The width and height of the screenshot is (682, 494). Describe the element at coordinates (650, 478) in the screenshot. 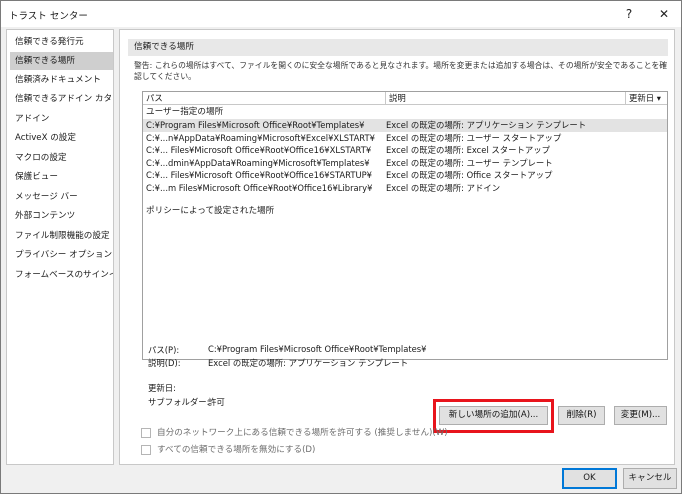

I see `cancel-button: キャンセル` at that location.